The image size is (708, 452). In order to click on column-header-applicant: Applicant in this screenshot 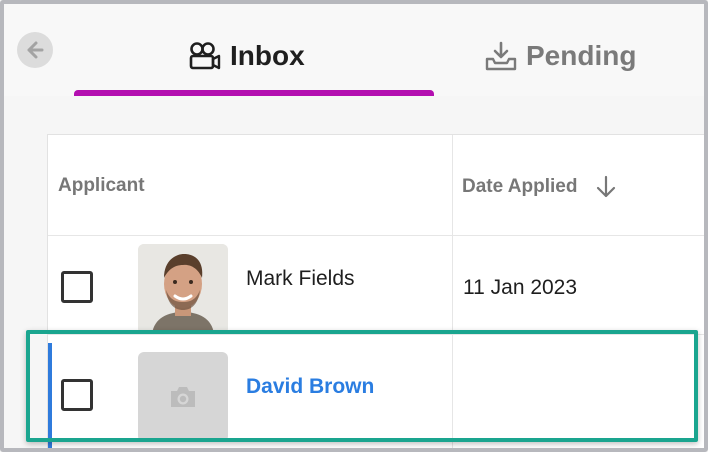, I will do `click(101, 186)`.